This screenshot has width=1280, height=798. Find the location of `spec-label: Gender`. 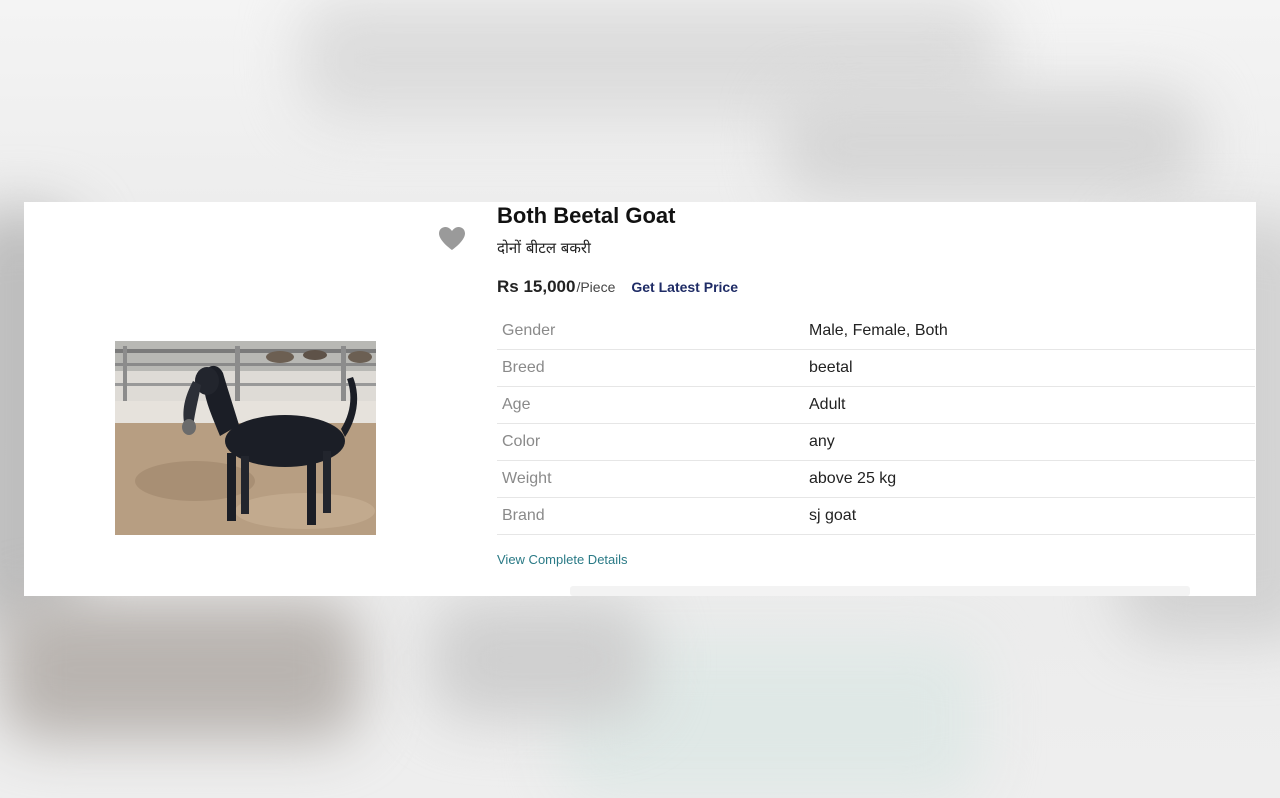

spec-label: Gender is located at coordinates (653, 331).